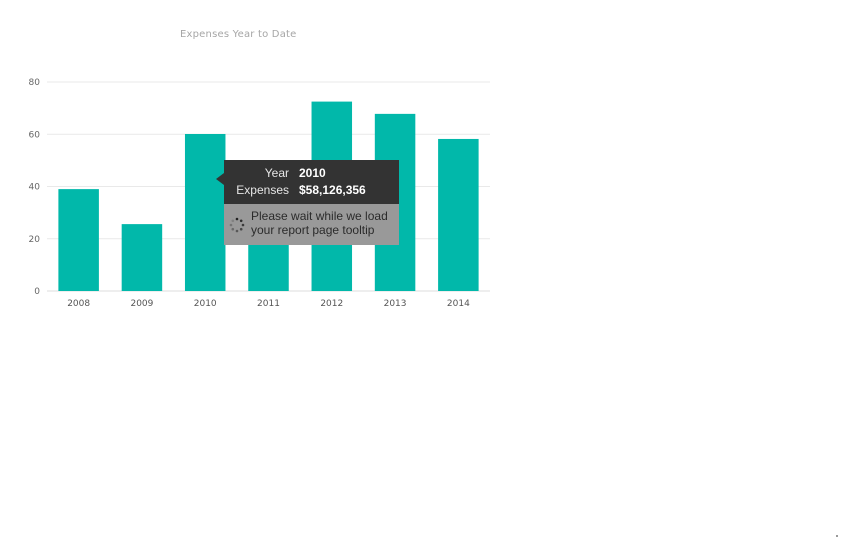 This screenshot has height=540, width=842. Describe the element at coordinates (142, 257) in the screenshot. I see `bar-2009` at that location.